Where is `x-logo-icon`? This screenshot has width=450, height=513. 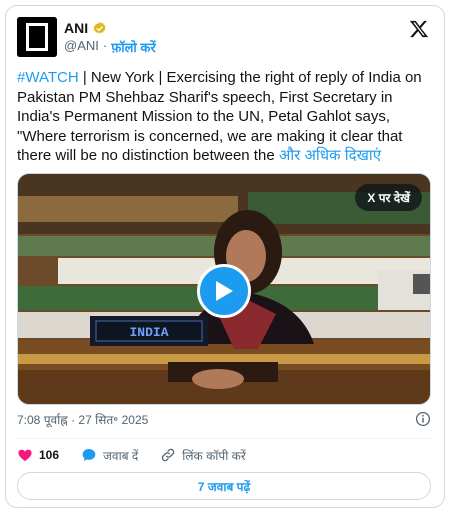 x-logo-icon is located at coordinates (419, 29).